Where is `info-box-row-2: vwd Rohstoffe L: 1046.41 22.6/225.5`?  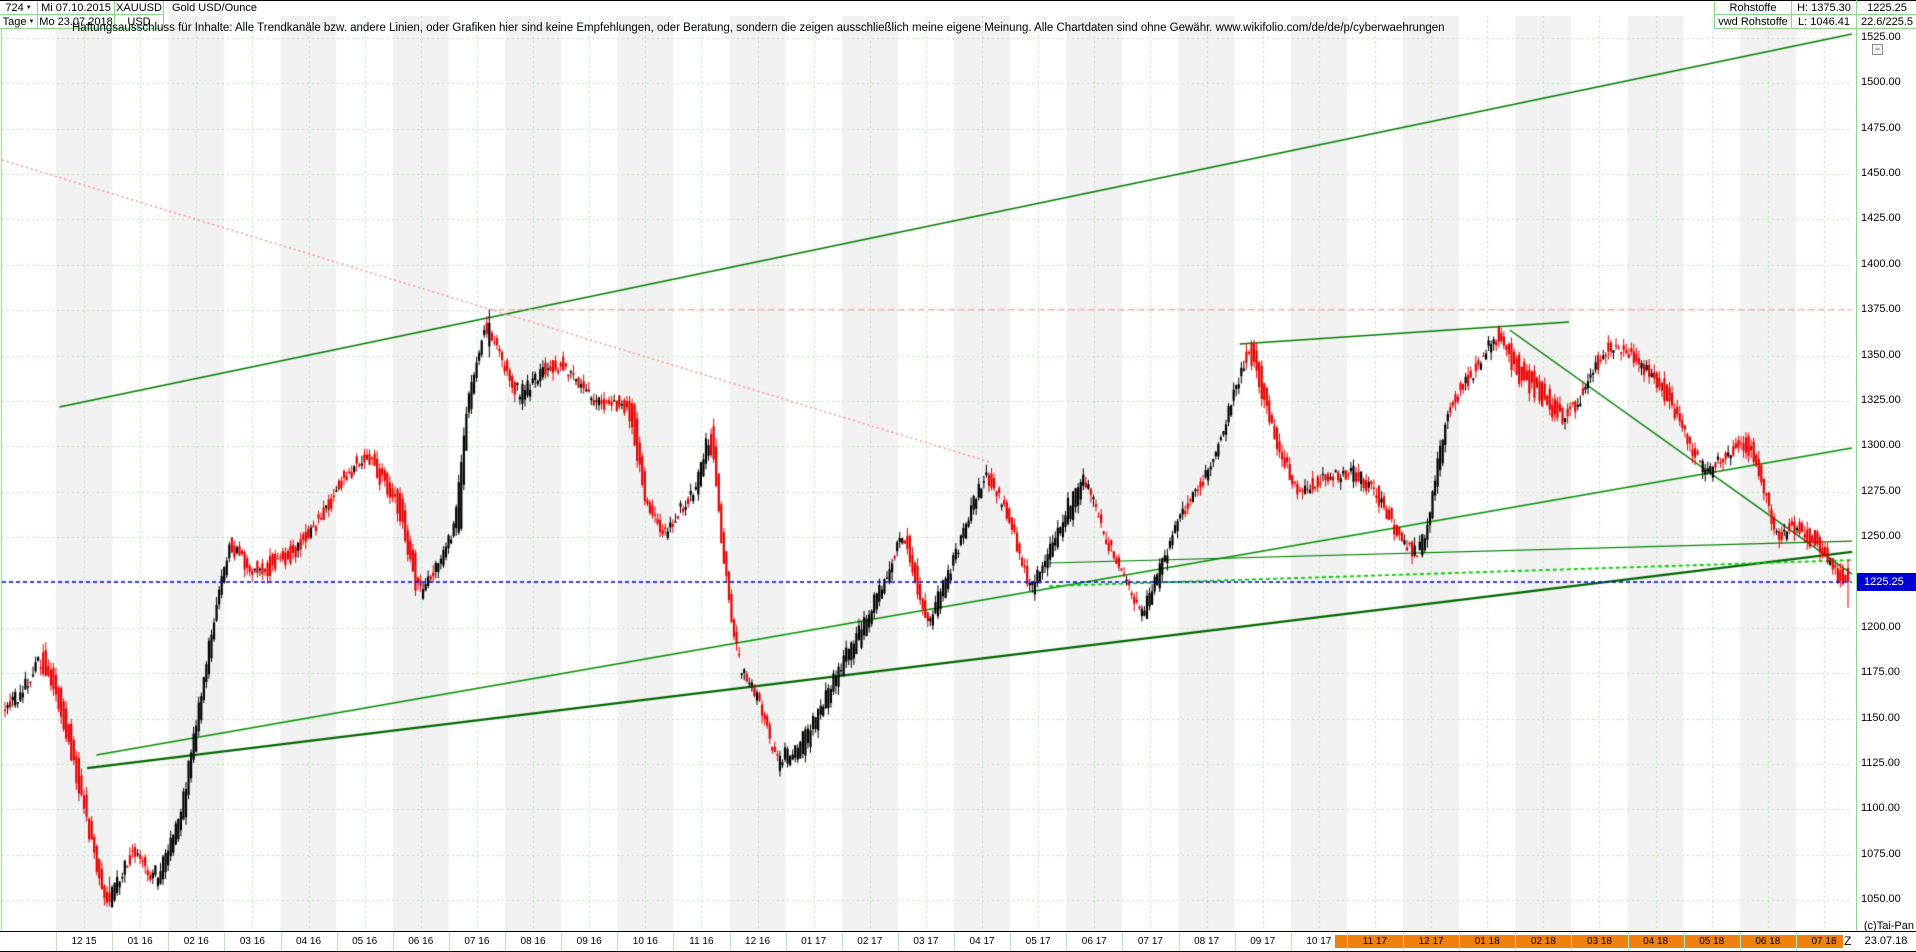
info-box-row-2: vwd Rohstoffe L: 1046.41 22.6/225.5 is located at coordinates (1815, 22).